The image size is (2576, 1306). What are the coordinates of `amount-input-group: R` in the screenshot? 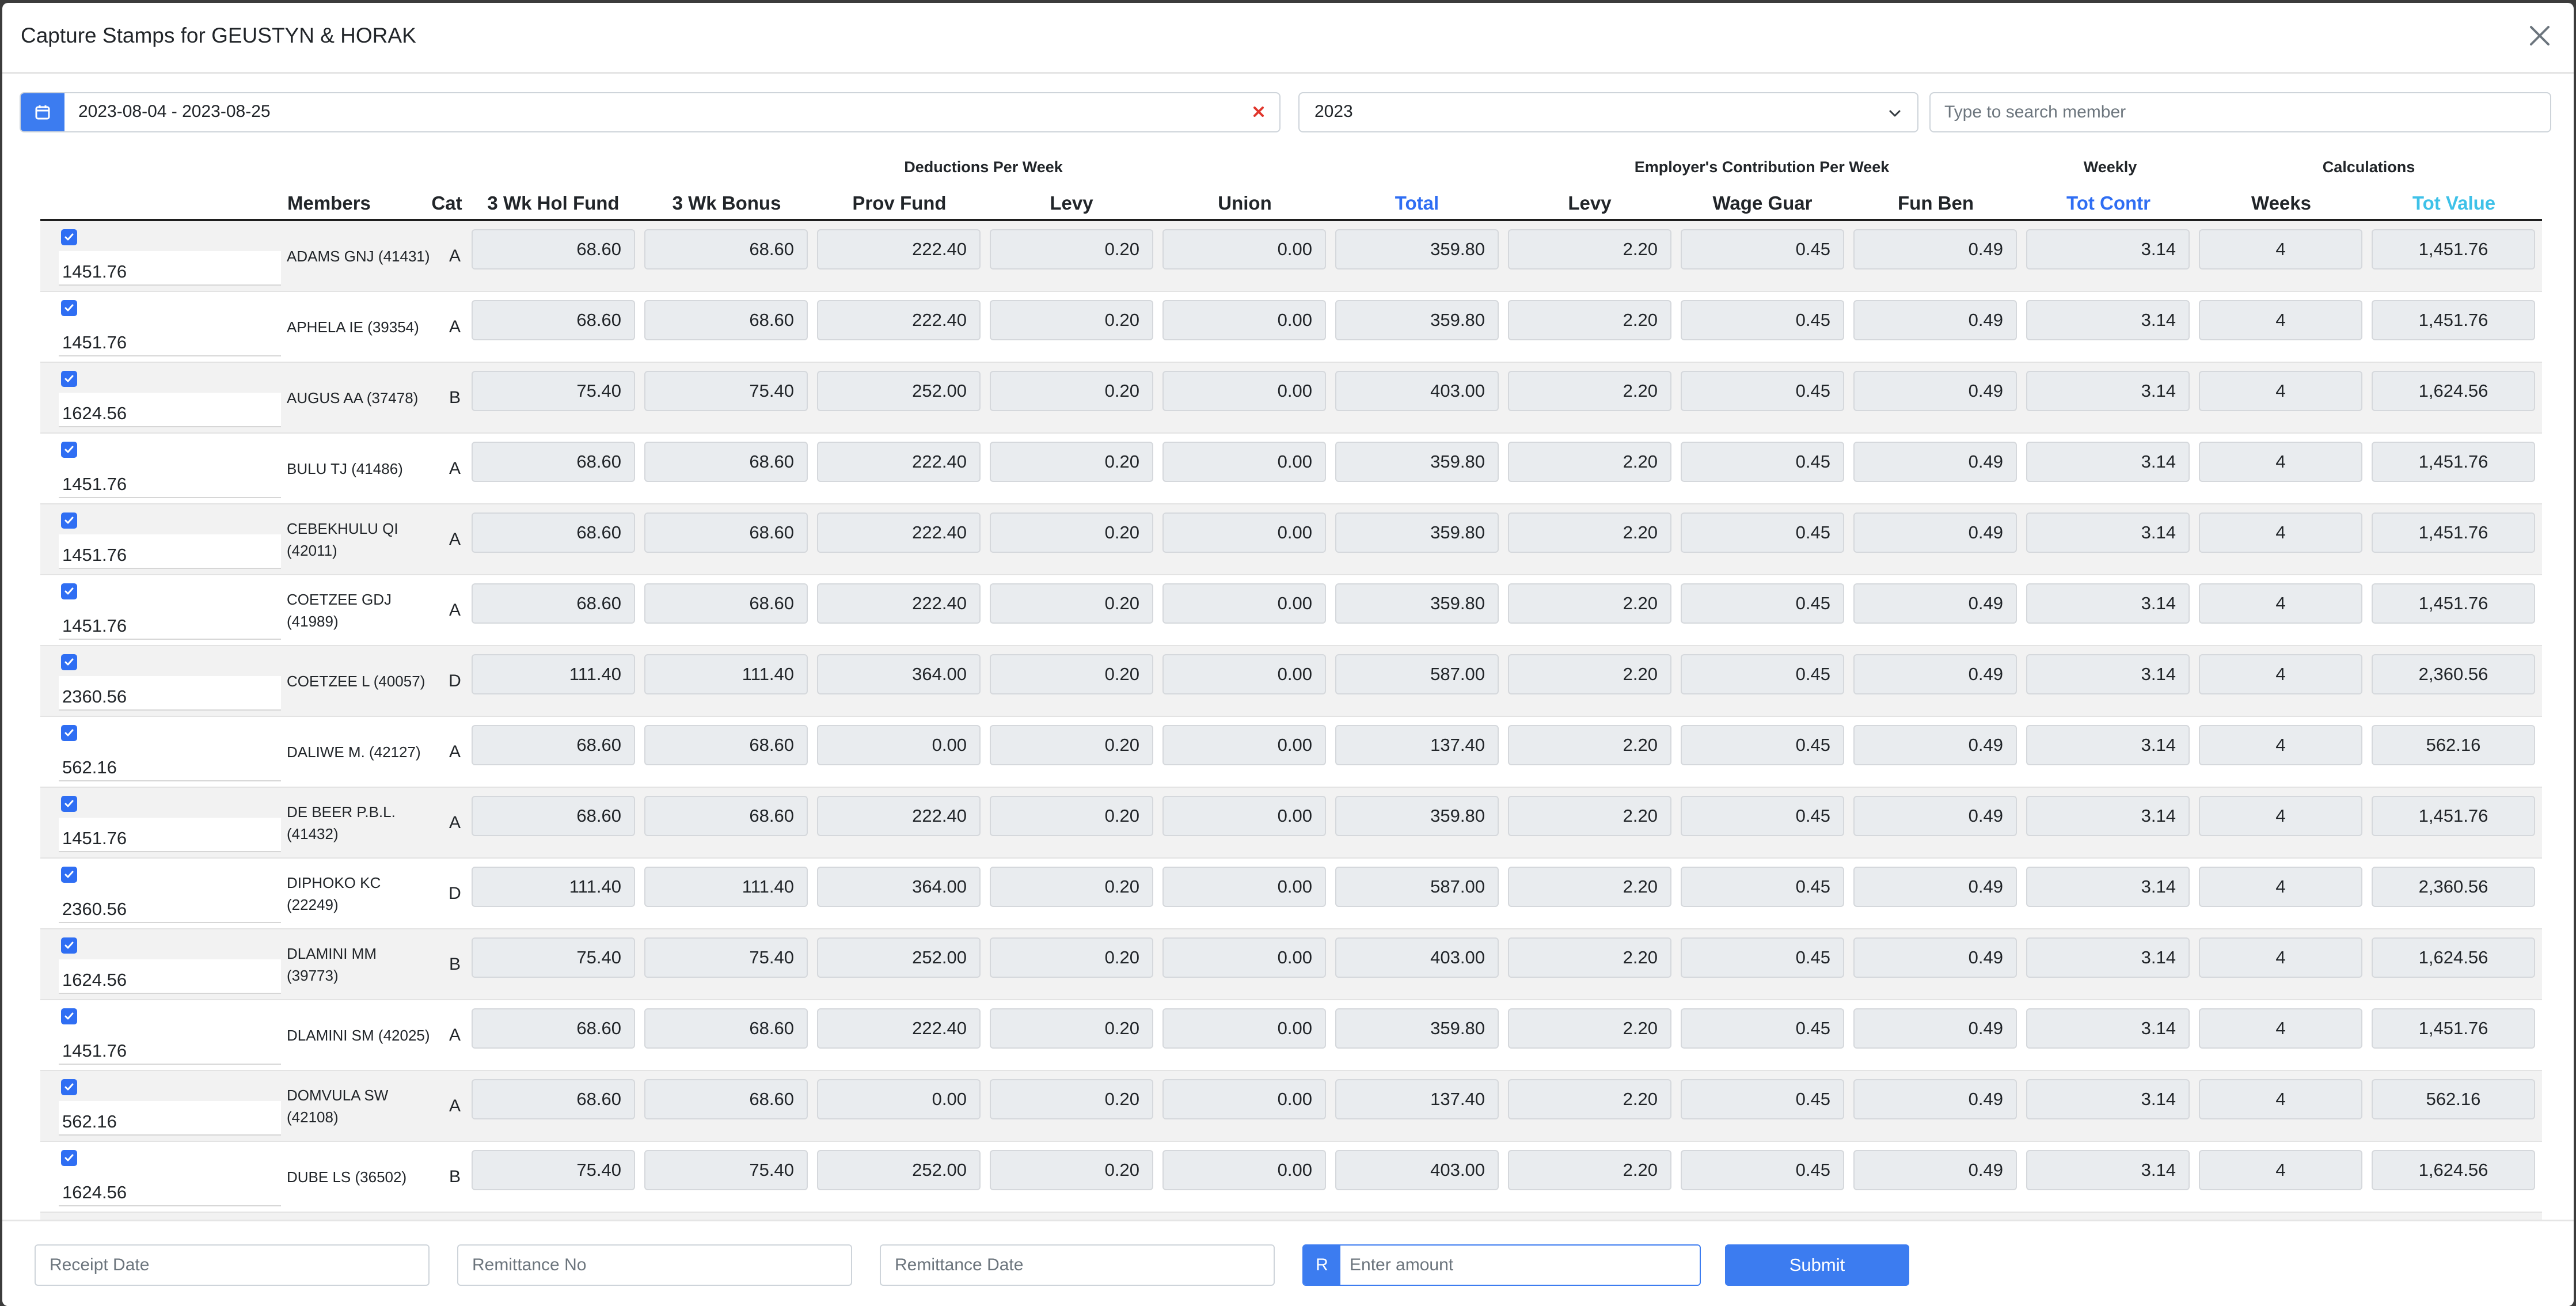 It's located at (1502, 1265).